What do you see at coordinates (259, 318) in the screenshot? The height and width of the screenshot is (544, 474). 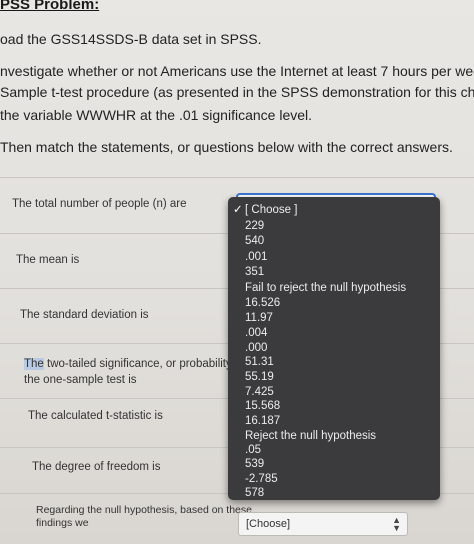 I see `dropdown-option: 11.97` at bounding box center [259, 318].